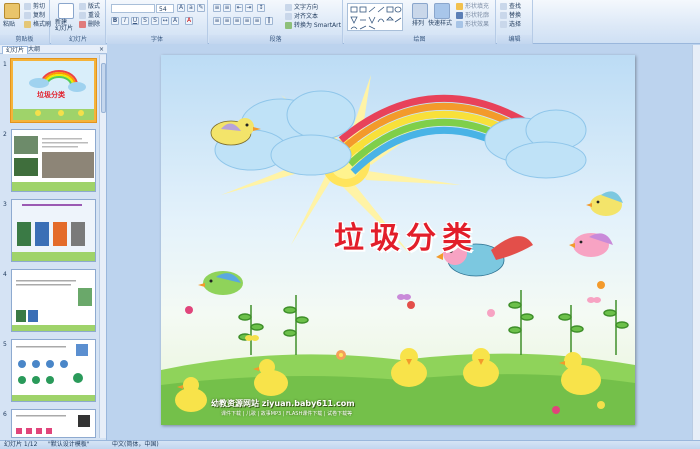 The height and width of the screenshot is (449, 700). I want to click on font-size-field: 54, so click(165, 8).